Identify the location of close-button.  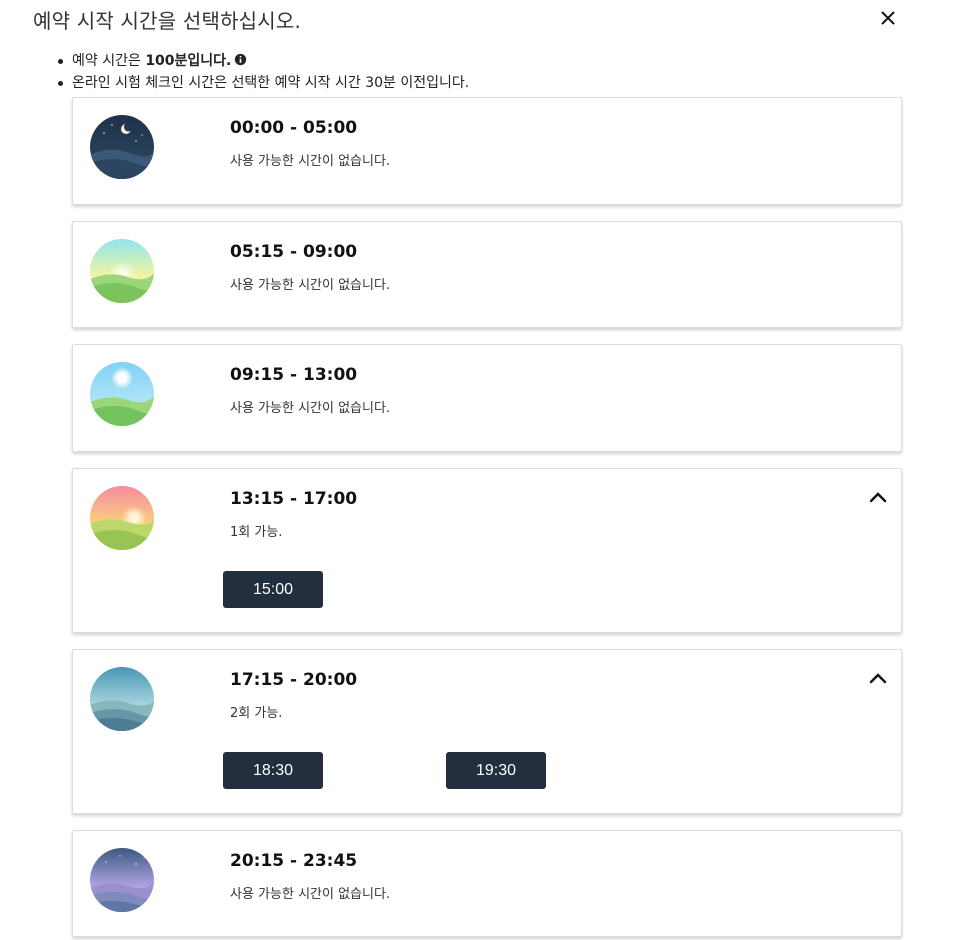
(888, 18).